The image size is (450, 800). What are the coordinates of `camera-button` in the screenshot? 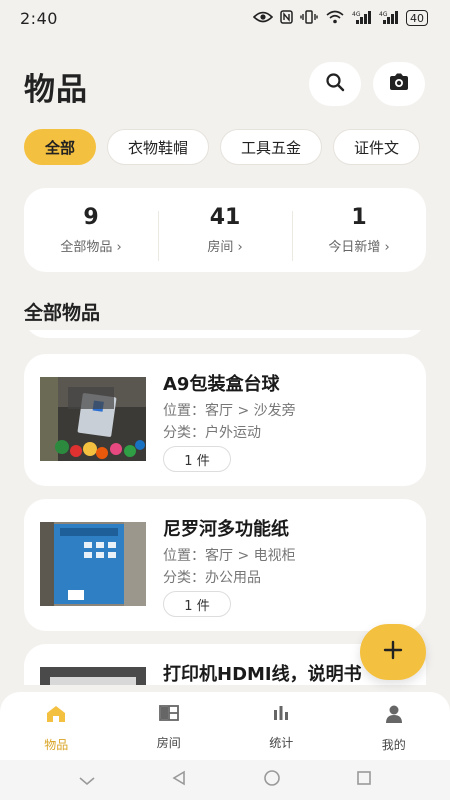 It's located at (399, 84).